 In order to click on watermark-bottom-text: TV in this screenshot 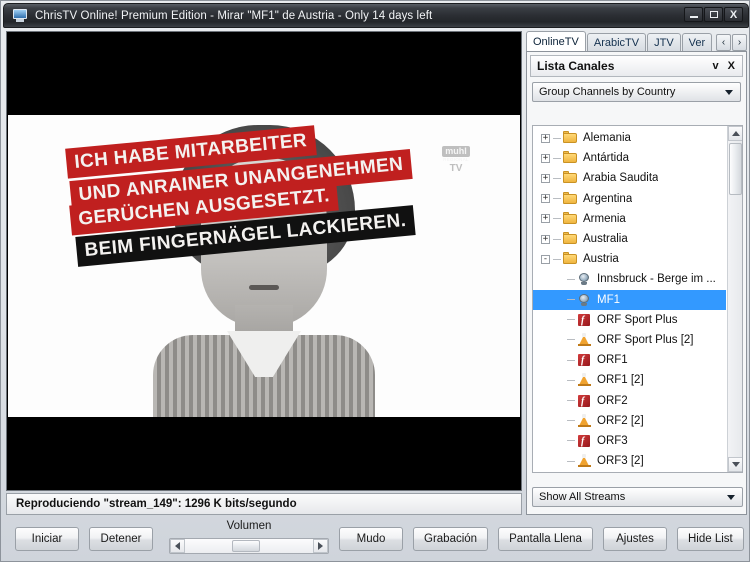, I will do `click(456, 169)`.